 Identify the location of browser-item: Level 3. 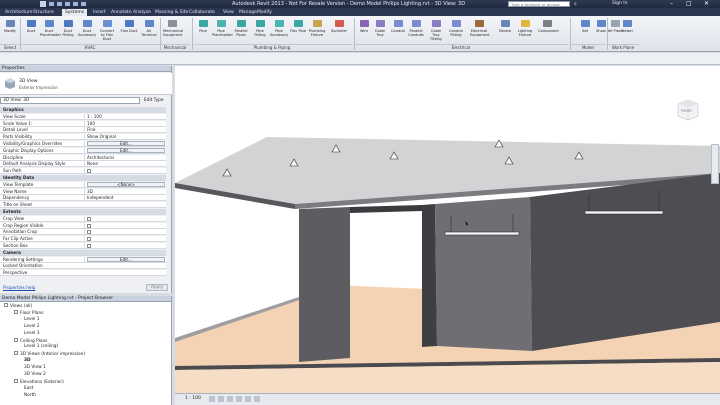
(31, 334).